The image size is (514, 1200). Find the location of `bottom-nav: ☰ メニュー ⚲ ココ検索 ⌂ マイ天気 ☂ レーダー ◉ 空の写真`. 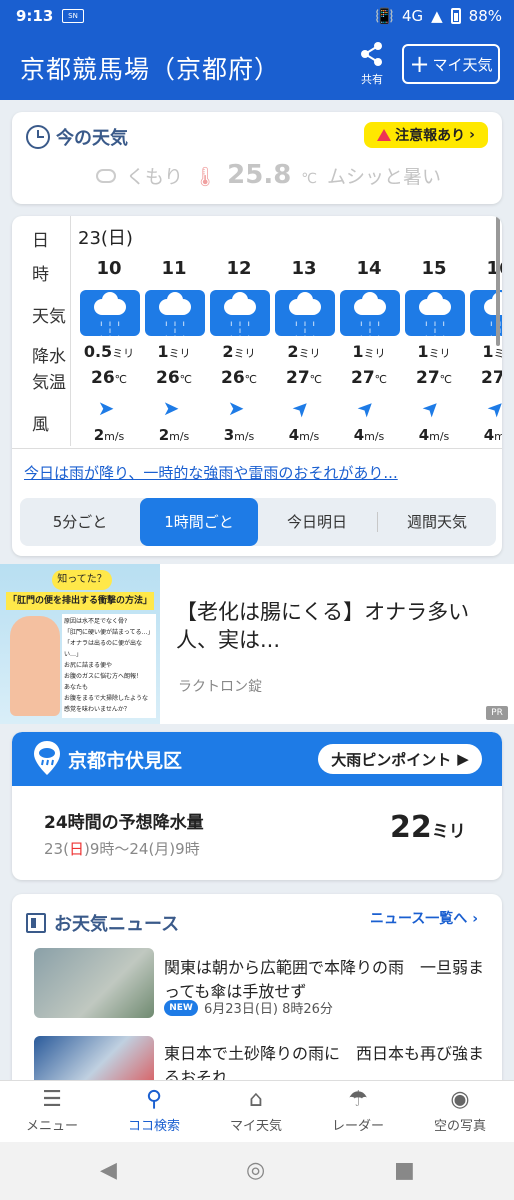

bottom-nav: ☰ メニュー ⚲ ココ検索 ⌂ マイ天気 ☂ レーダー ◉ 空の写真 is located at coordinates (257, 1111).